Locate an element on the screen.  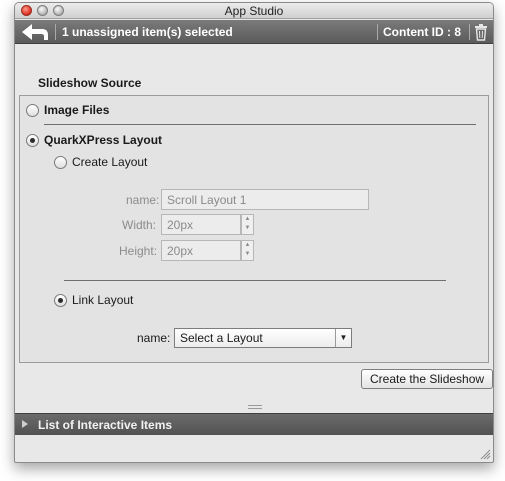
image-files-radio is located at coordinates (32, 110).